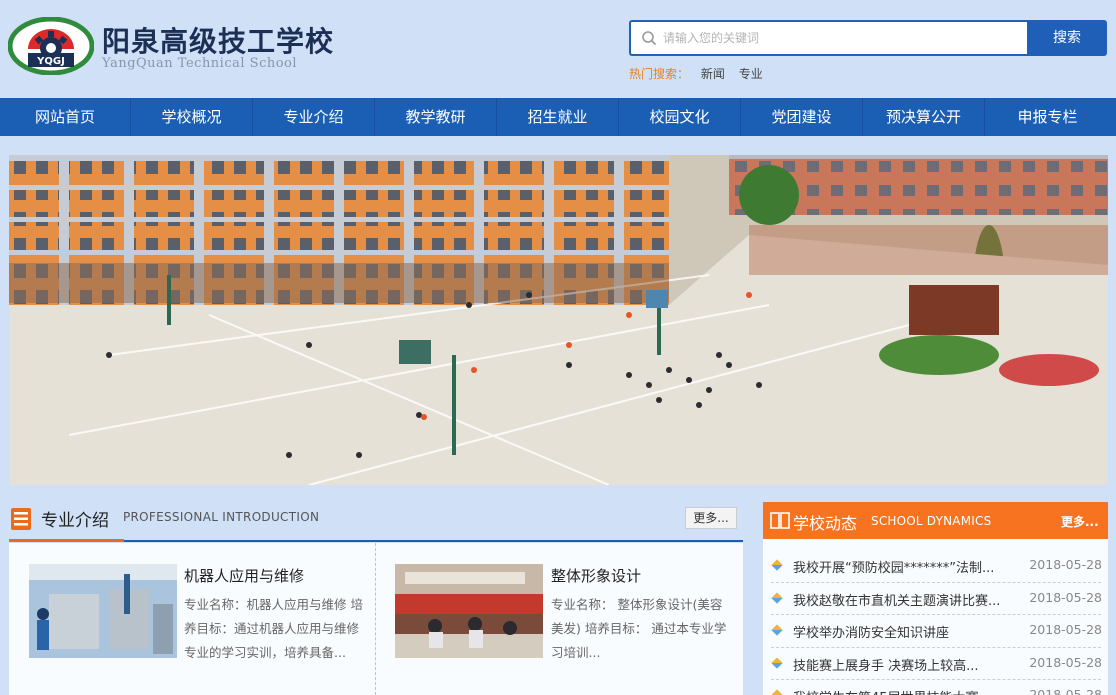 The width and height of the screenshot is (1116, 695). Describe the element at coordinates (596, 575) in the screenshot. I see `professional-item-title: 整体形象设计` at that location.